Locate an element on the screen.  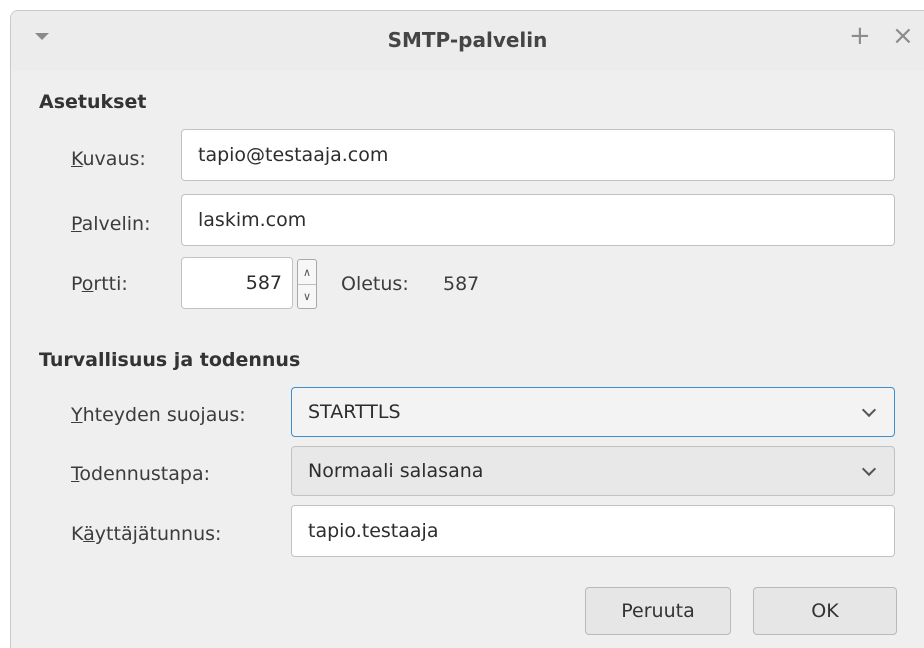
auth-method-label: Todennustapa: is located at coordinates (140, 474).